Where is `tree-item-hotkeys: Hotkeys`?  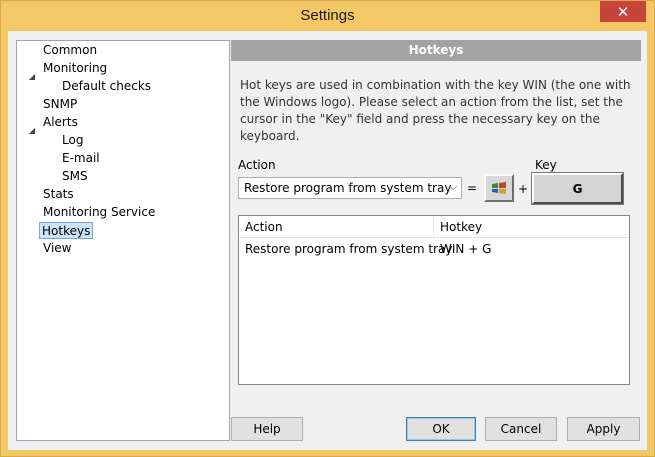 tree-item-hotkeys: Hotkeys is located at coordinates (66, 230).